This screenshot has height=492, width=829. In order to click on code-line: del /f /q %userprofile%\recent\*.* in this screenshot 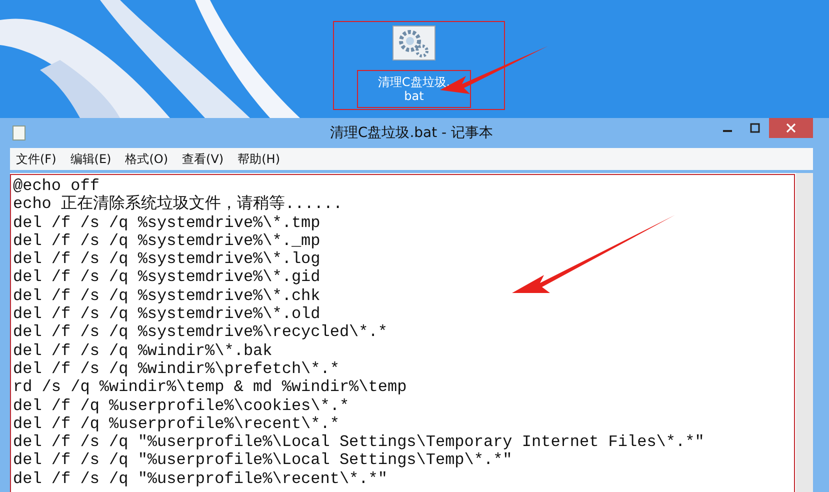, I will do `click(176, 424)`.